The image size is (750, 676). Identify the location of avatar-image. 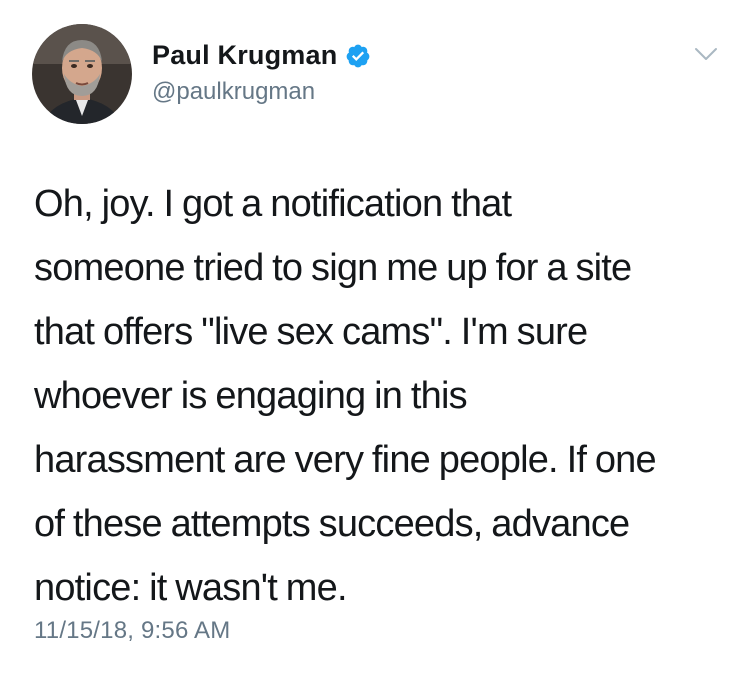
(82, 74).